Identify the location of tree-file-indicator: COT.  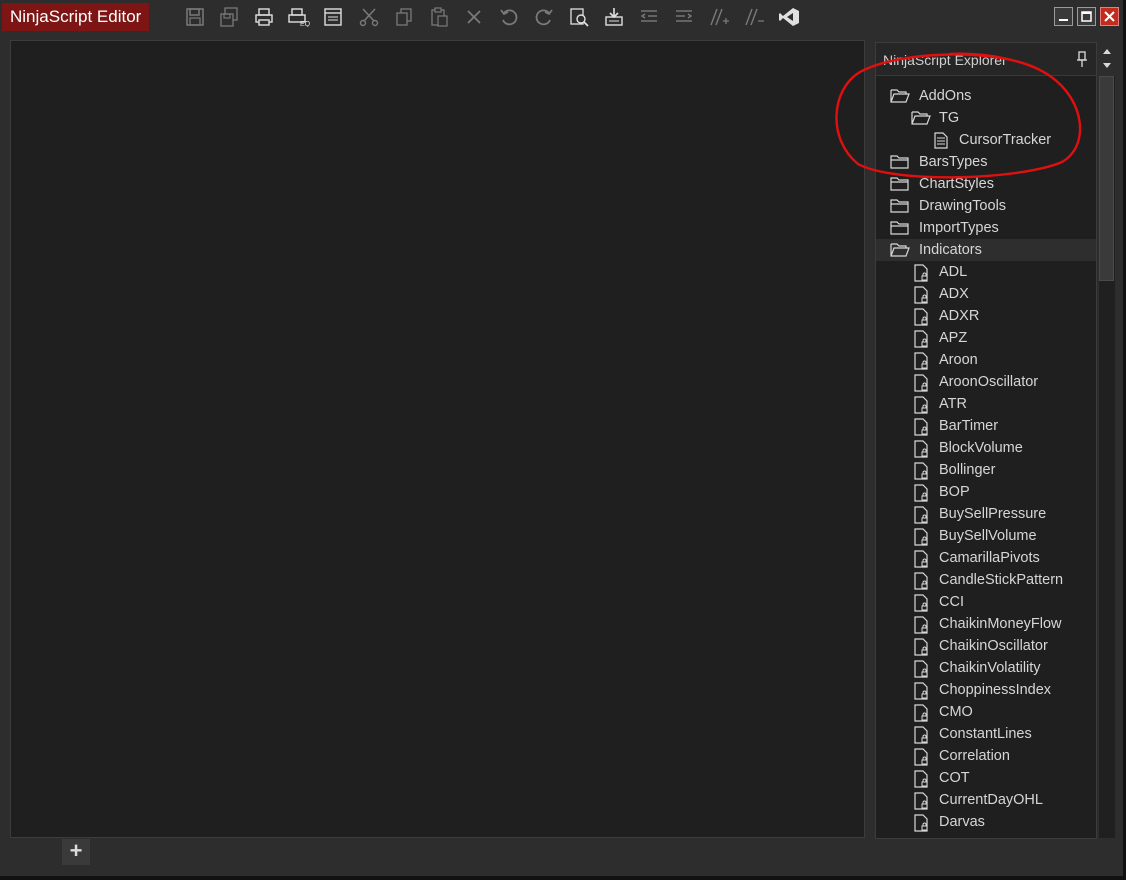
(986, 778).